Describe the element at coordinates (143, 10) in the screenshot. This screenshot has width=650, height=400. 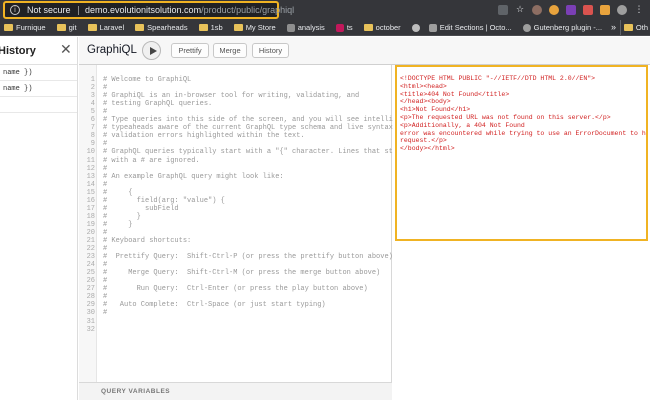
I see `url-host: demo.evolutionitsolution.com` at that location.